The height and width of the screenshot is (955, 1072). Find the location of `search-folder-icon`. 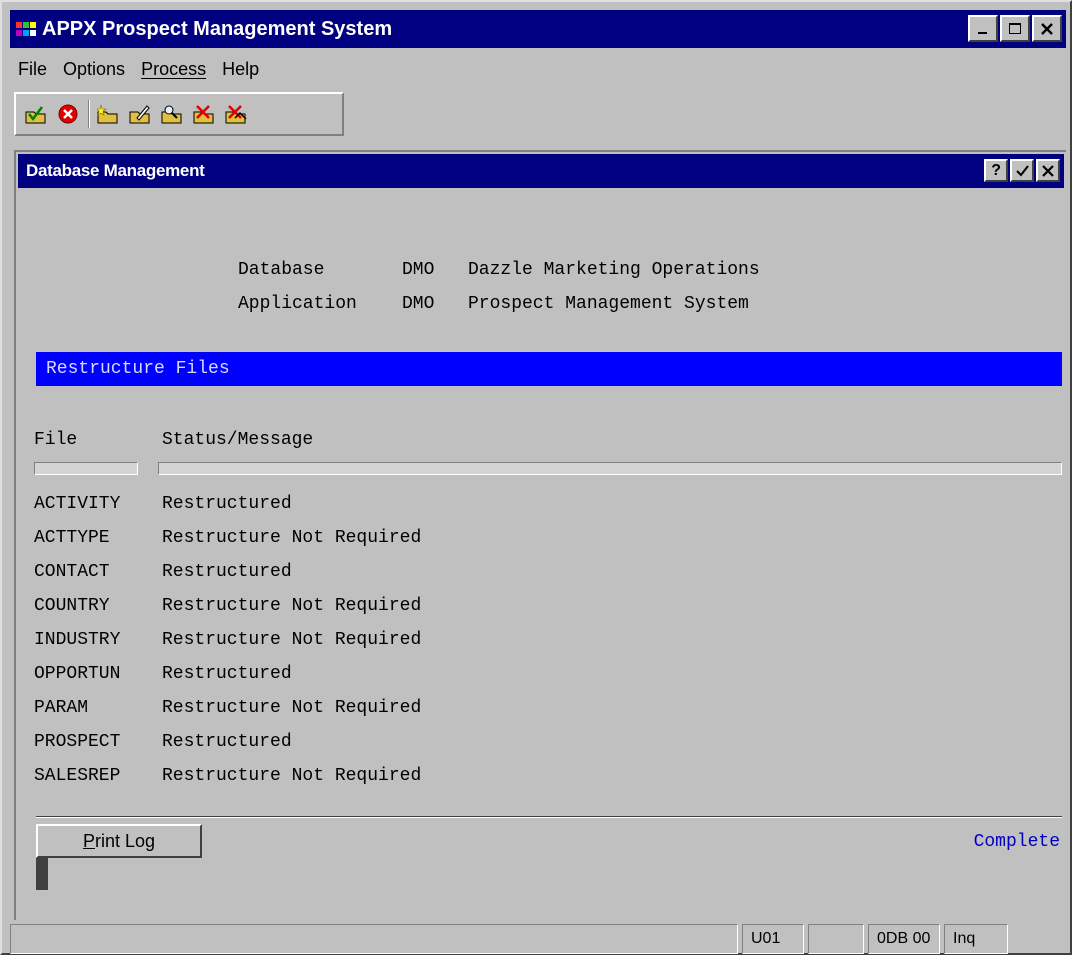

search-folder-icon is located at coordinates (172, 114).